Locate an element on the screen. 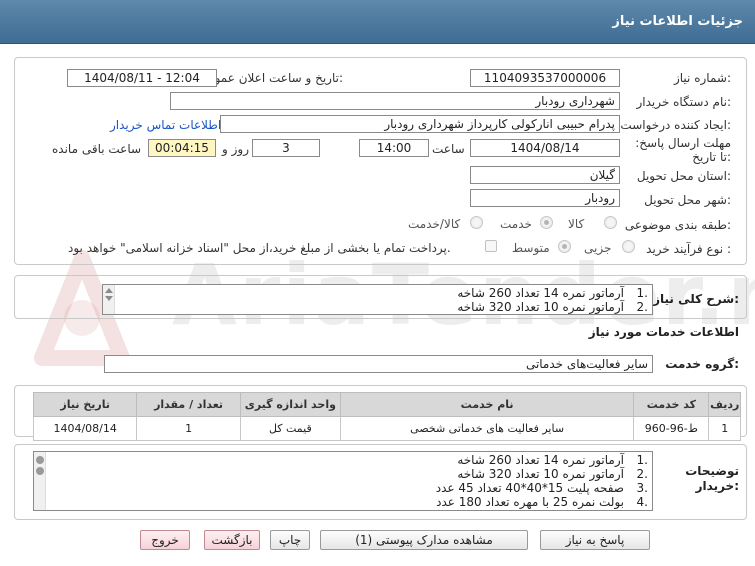  page-title: جزئیات اطلاعات نیاز is located at coordinates (677, 21).